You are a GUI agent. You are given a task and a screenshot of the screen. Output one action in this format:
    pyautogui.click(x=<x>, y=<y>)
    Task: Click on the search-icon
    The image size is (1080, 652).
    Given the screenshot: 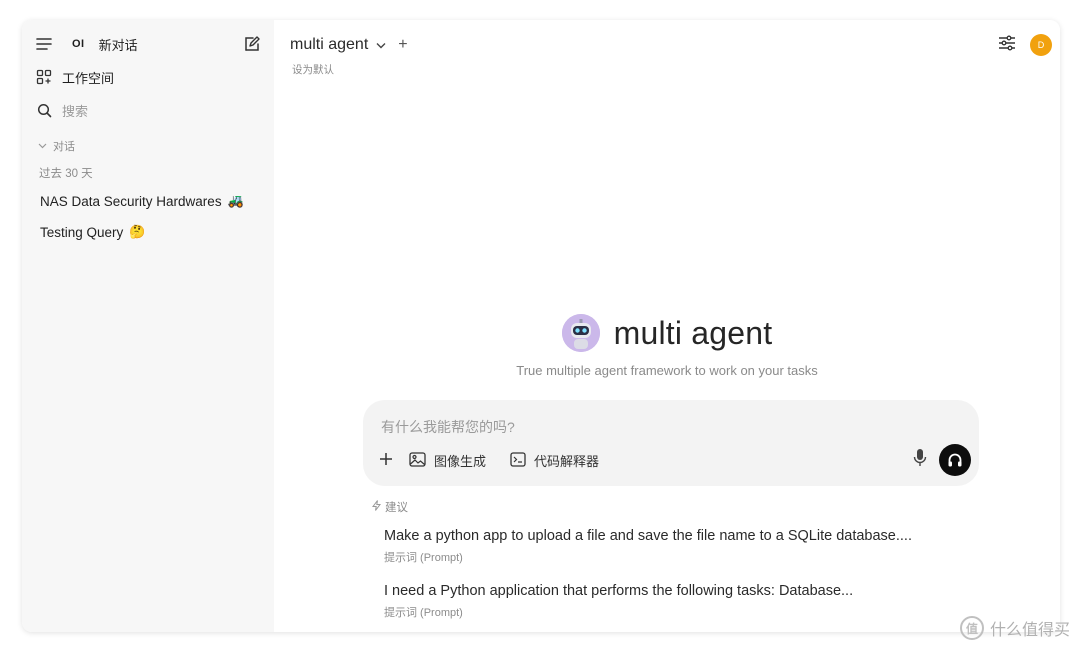 What is the action you would take?
    pyautogui.click(x=44, y=110)
    